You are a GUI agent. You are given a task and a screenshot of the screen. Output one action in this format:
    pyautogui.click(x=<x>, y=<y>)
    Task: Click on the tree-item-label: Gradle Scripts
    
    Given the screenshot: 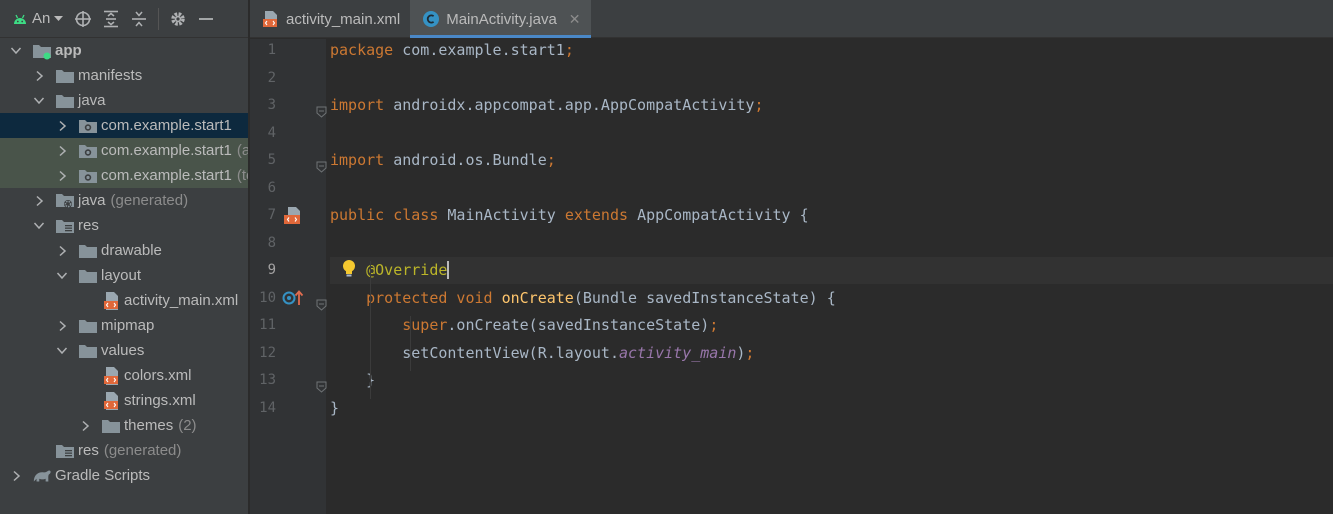 What is the action you would take?
    pyautogui.click(x=103, y=475)
    